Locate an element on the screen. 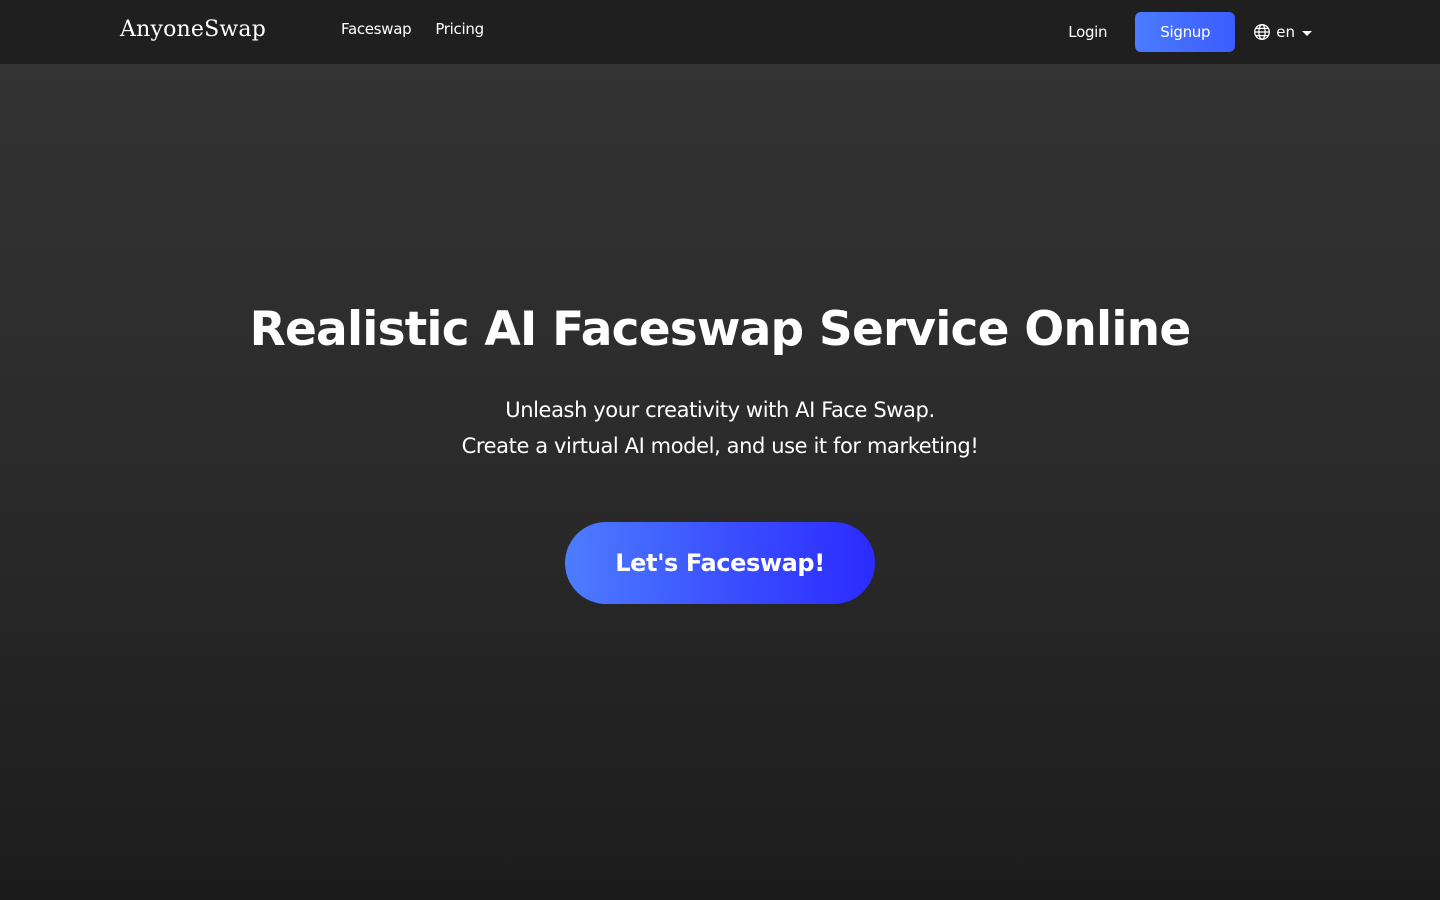 This screenshot has height=900, width=1440. login-link: Login is located at coordinates (1087, 32).